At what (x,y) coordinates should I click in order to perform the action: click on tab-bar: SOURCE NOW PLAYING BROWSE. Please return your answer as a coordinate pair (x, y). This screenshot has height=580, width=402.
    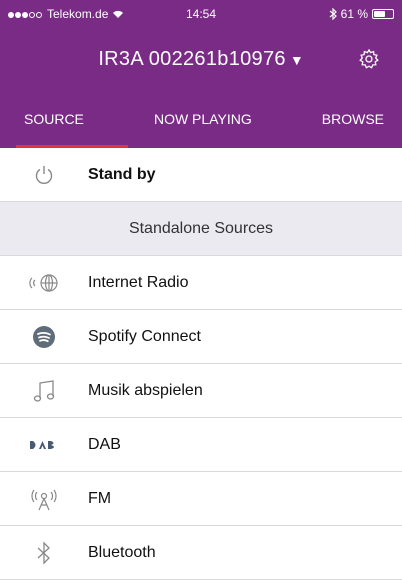
    Looking at the image, I should click on (201, 119).